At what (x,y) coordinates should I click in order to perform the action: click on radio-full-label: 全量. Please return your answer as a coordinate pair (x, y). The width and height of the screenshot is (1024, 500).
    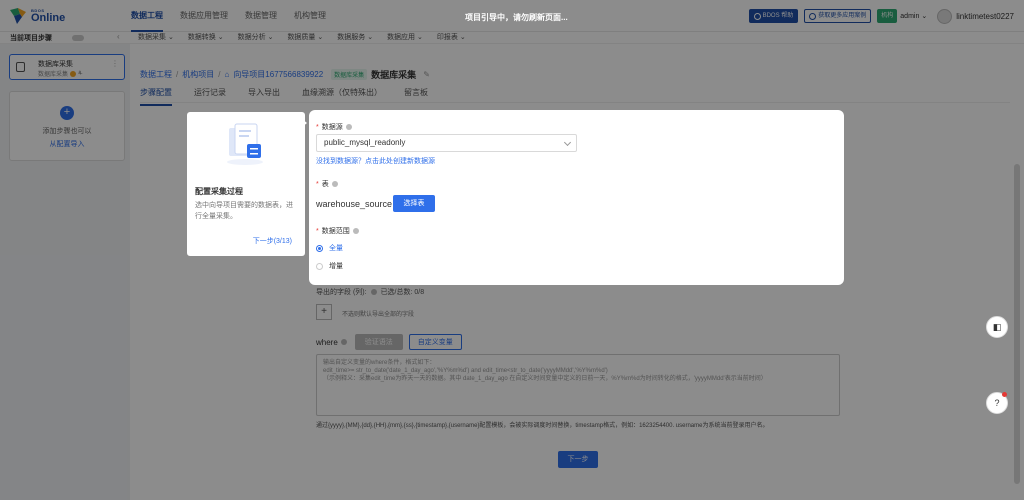
    Looking at the image, I should click on (336, 248).